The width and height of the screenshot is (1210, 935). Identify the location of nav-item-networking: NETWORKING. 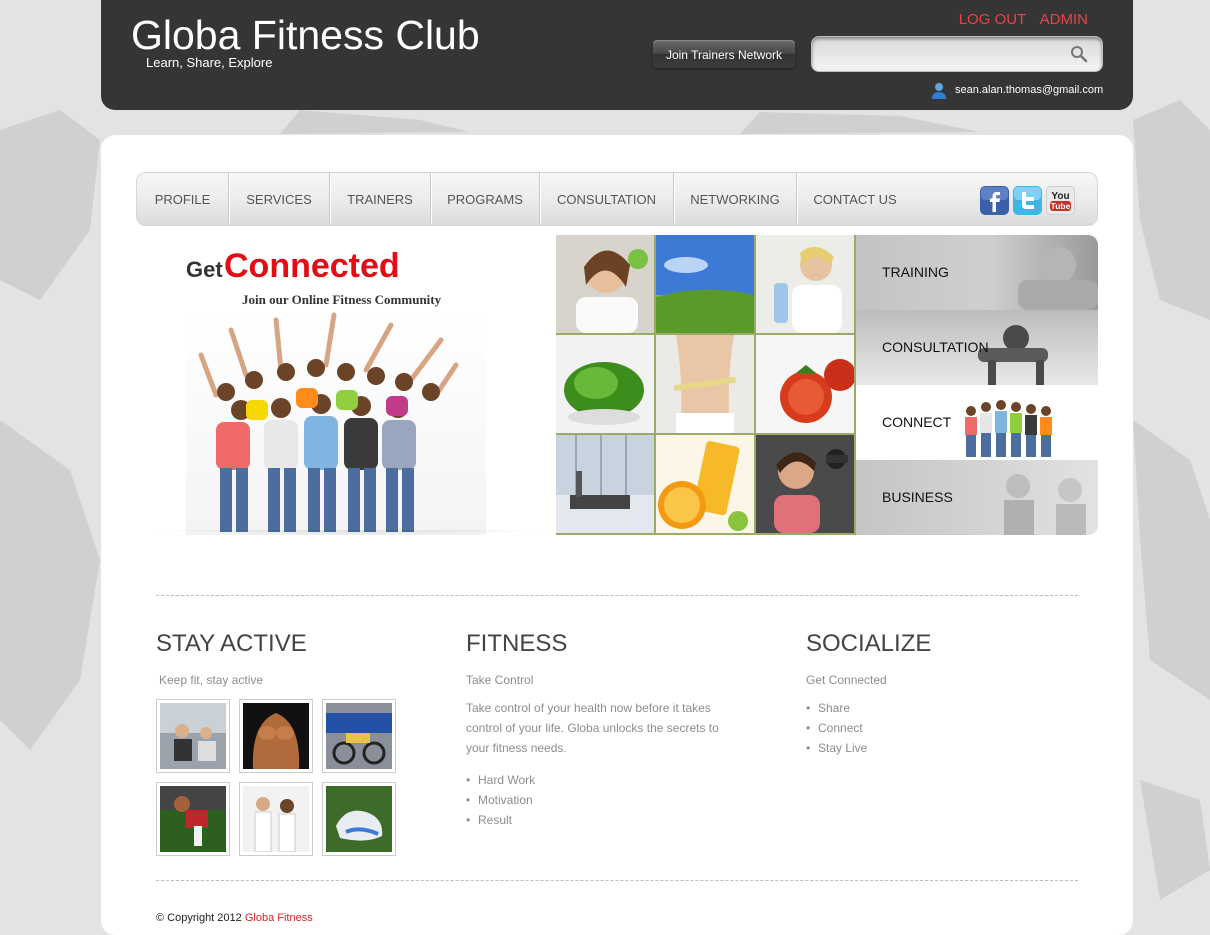
(735, 199).